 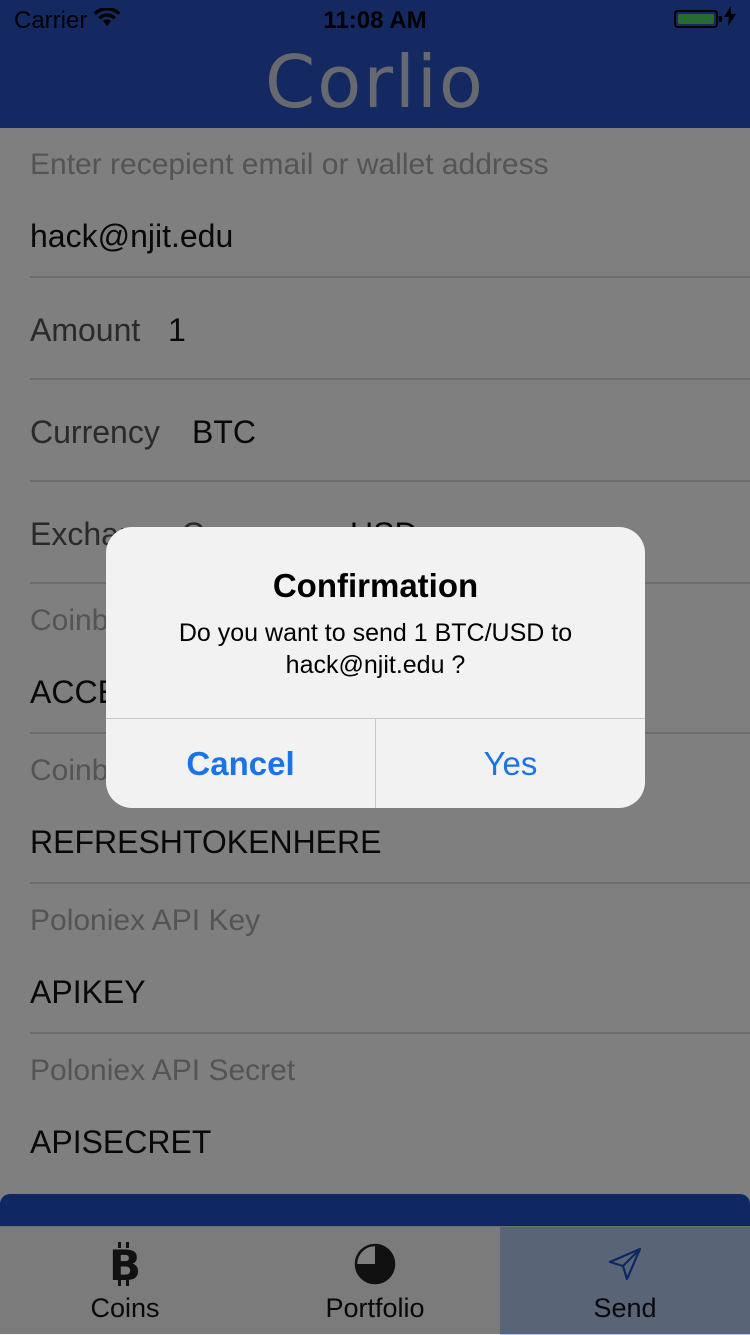 I want to click on yes-button: Yes, so click(x=510, y=763).